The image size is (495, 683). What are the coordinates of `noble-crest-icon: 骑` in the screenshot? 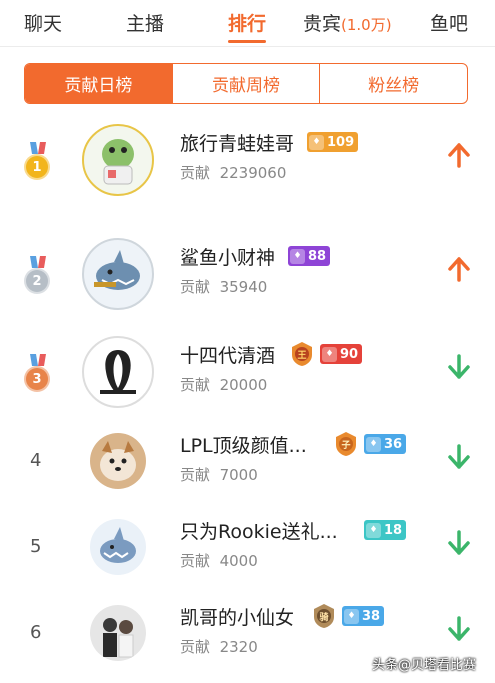 It's located at (324, 616).